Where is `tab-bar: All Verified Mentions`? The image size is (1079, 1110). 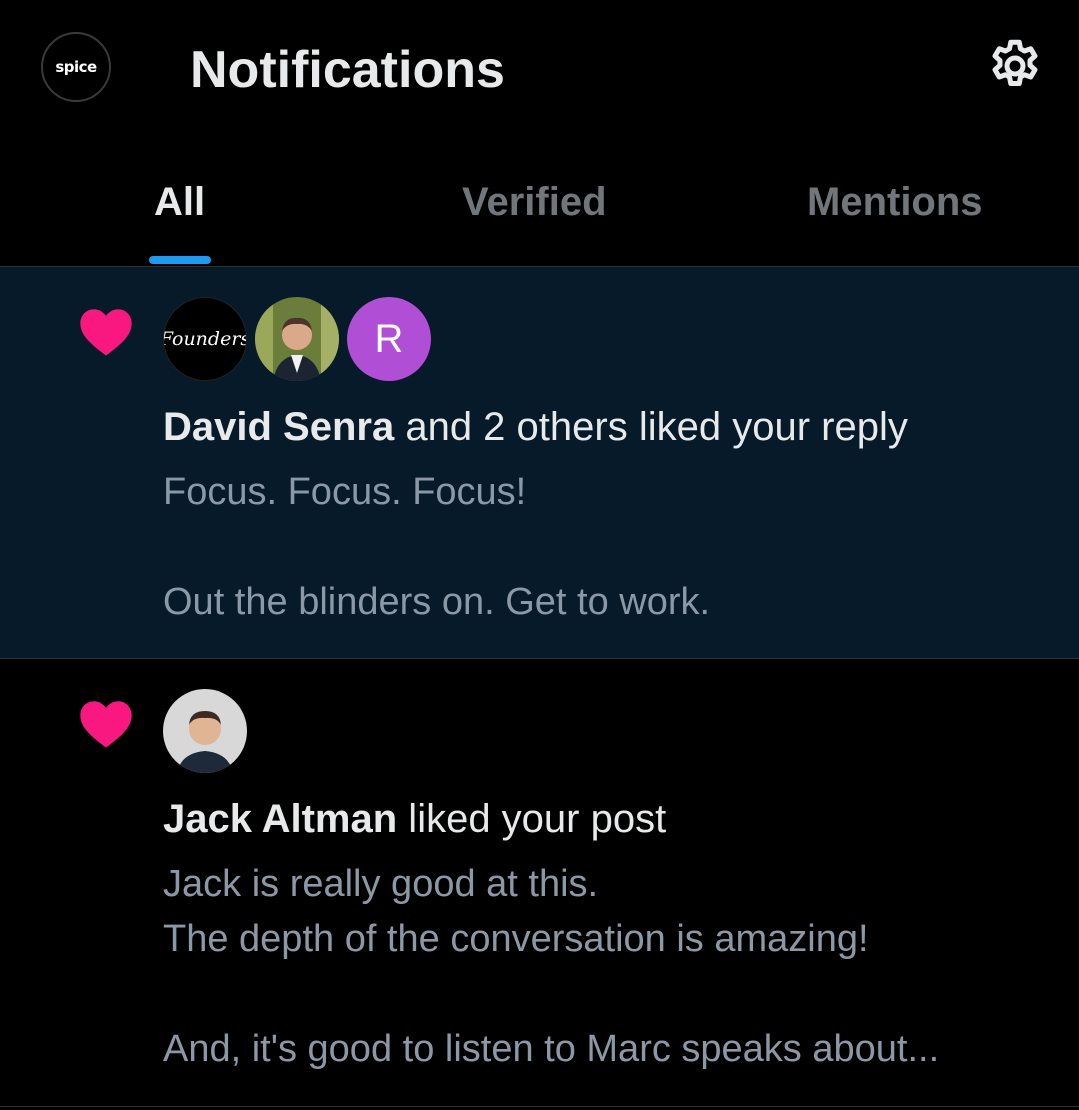 tab-bar: All Verified Mentions is located at coordinates (539, 208).